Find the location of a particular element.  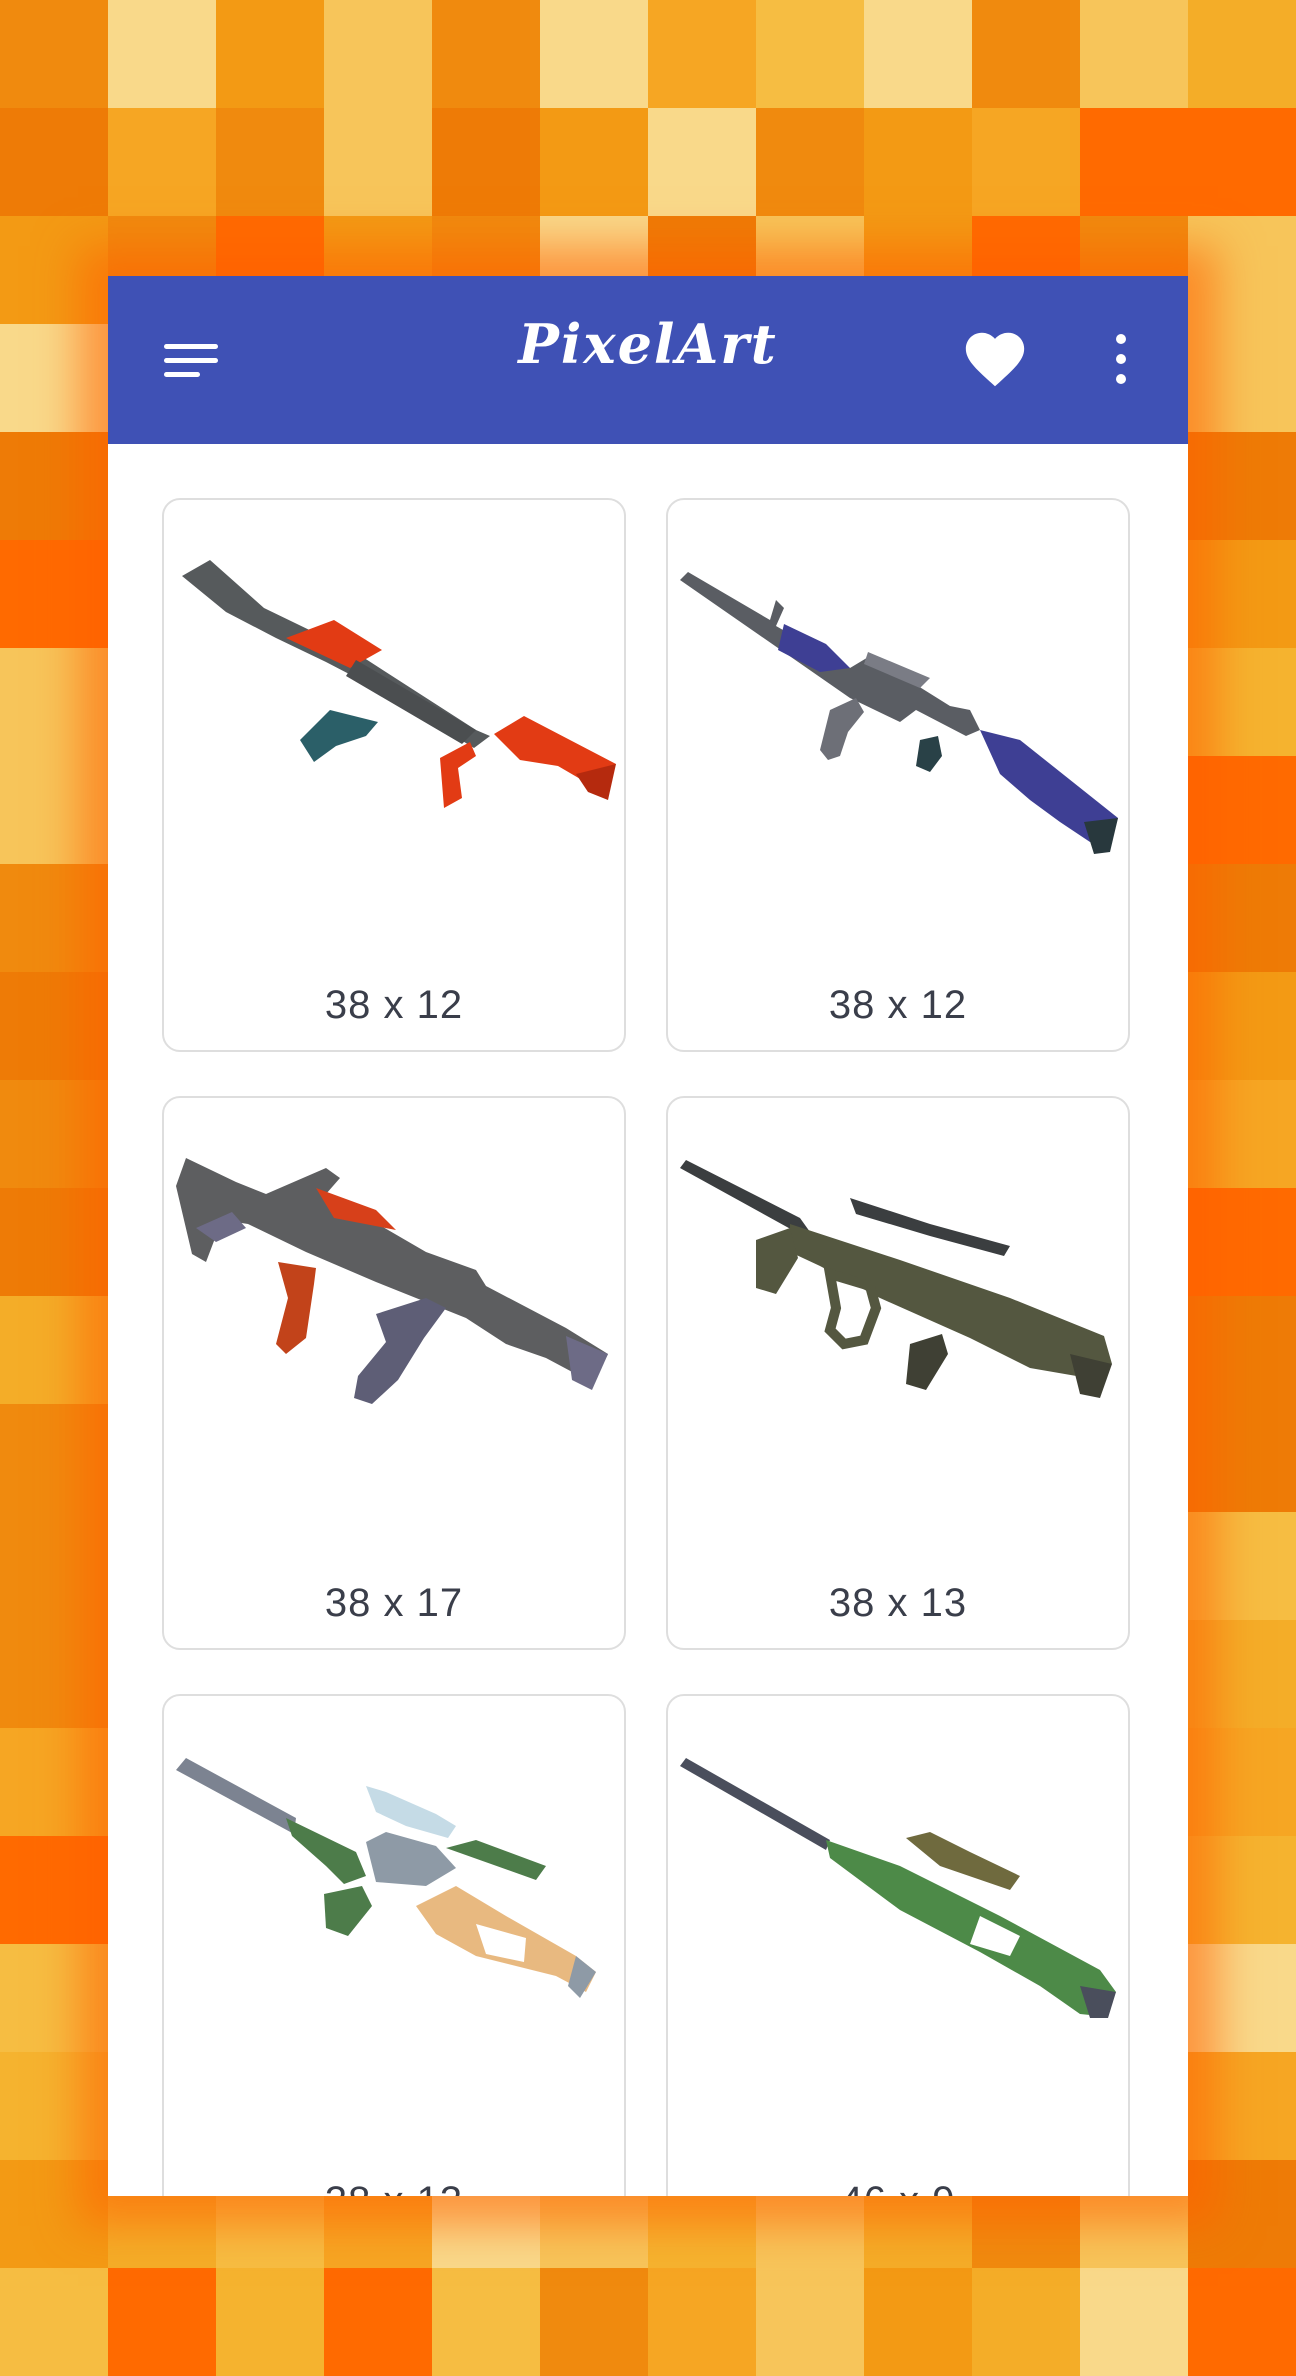

sniper-rifle-tan-thumbnail is located at coordinates (386, 1878).